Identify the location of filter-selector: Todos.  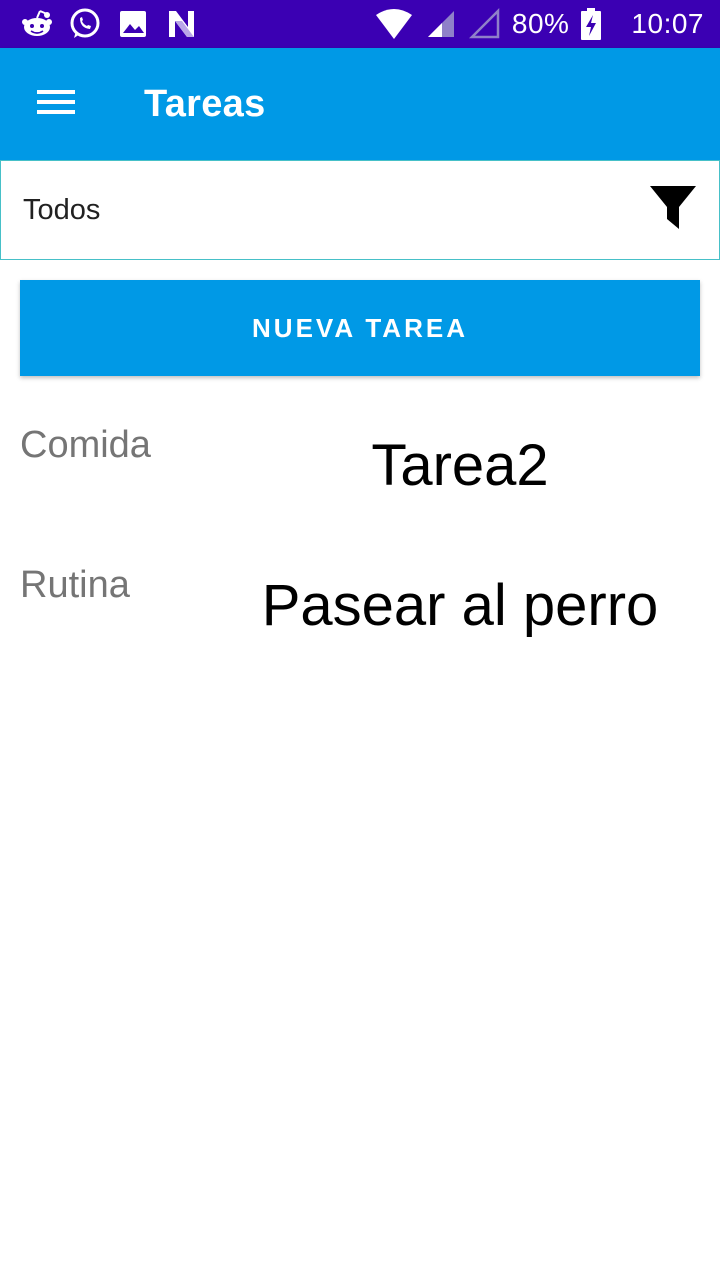
(360, 210).